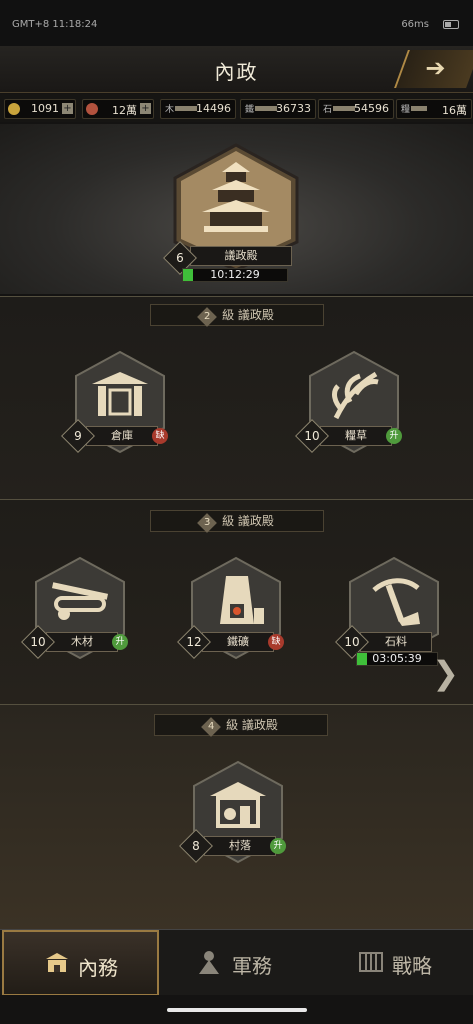  What do you see at coordinates (236, 1009) in the screenshot?
I see `home-indicator` at bounding box center [236, 1009].